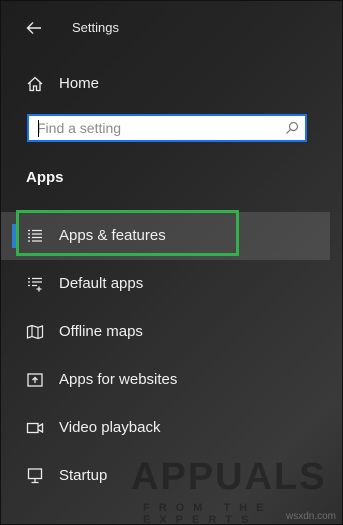 The width and height of the screenshot is (343, 525). What do you see at coordinates (229, 477) in the screenshot?
I see `logo-text: APPUALS` at bounding box center [229, 477].